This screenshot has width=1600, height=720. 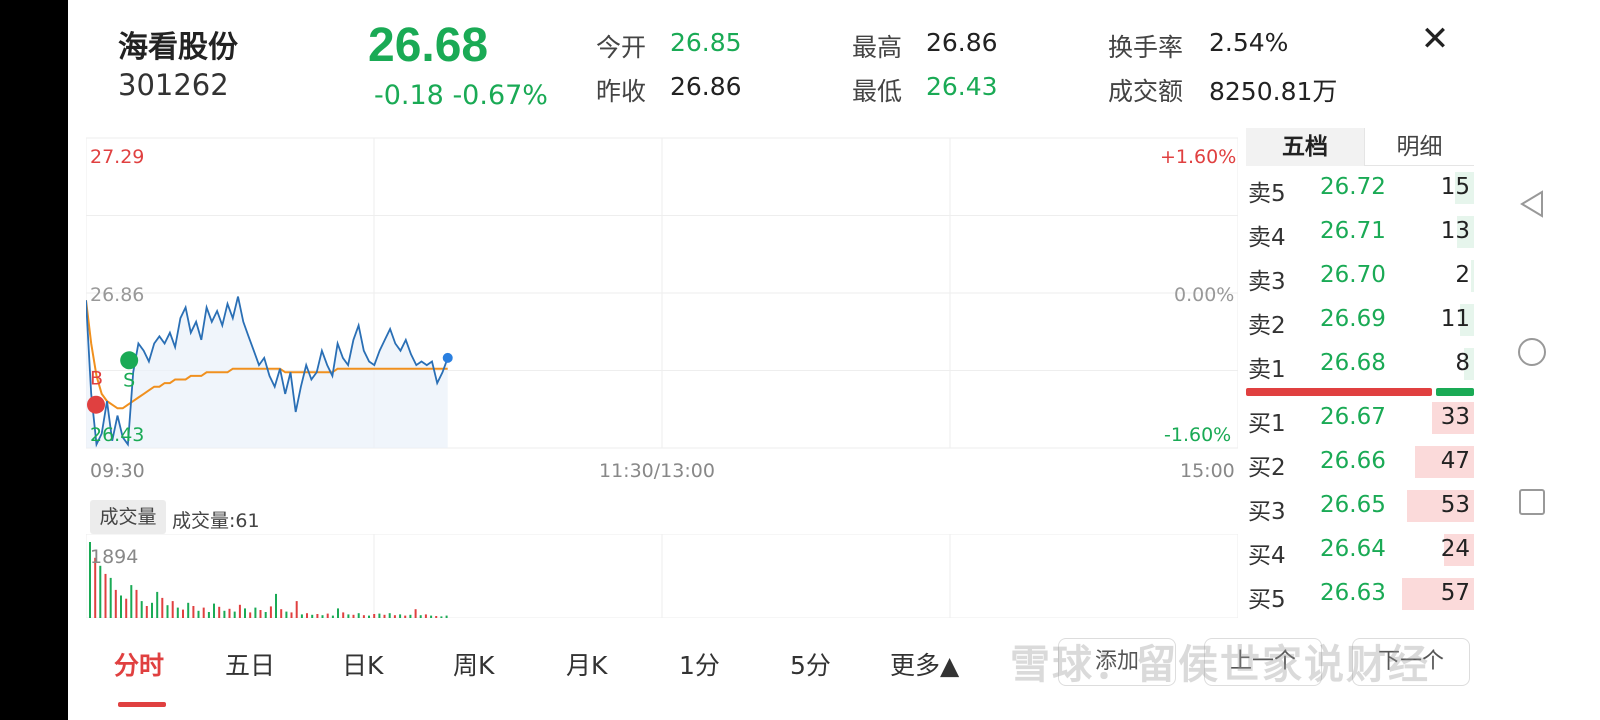 I want to click on y-axis-bottom-label: 26.43, so click(x=117, y=435).